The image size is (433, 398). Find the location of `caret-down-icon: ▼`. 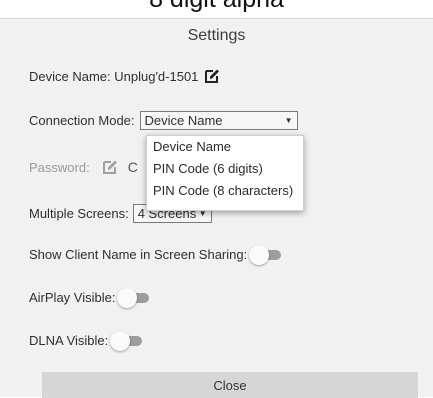

caret-down-icon: ▼ is located at coordinates (288, 120).